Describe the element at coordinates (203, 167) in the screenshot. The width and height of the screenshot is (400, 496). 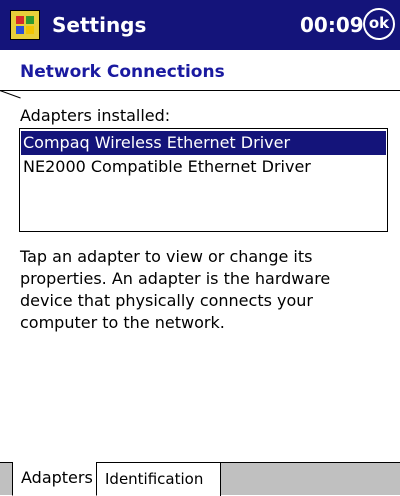
I see `list-item-ne2000: NE2000 Compatible Ethernet Driver` at that location.